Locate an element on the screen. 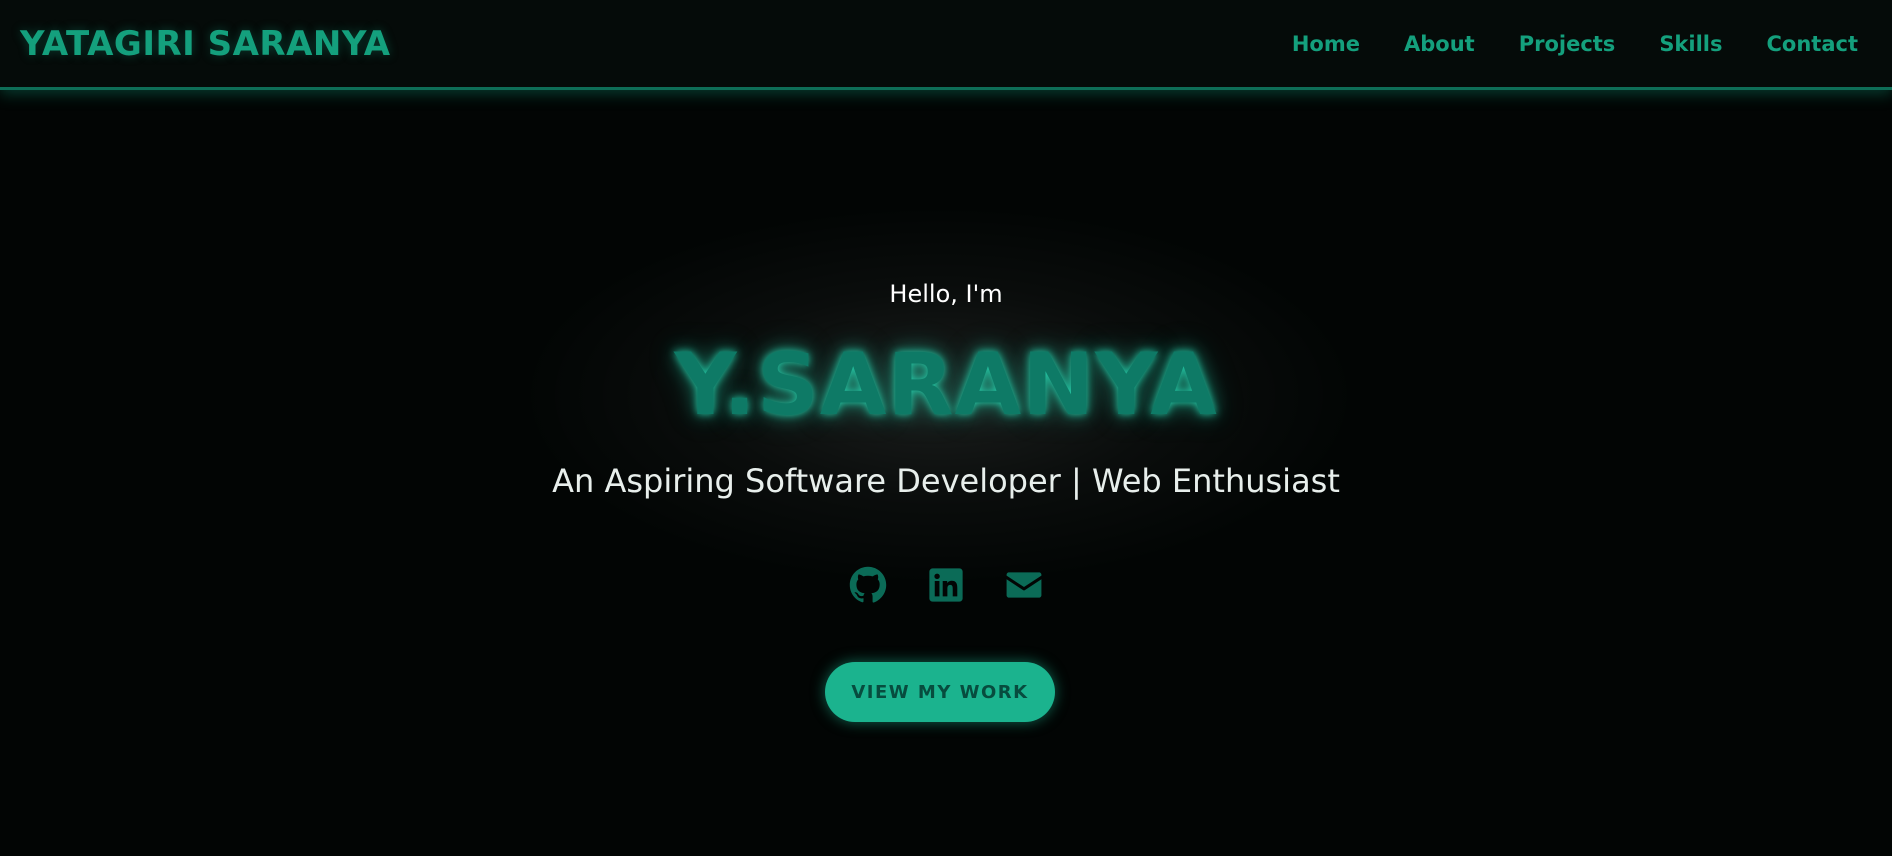 Image resolution: width=1892 pixels, height=856 pixels. site-logo: YATAGIRI SARANYA is located at coordinates (205, 44).